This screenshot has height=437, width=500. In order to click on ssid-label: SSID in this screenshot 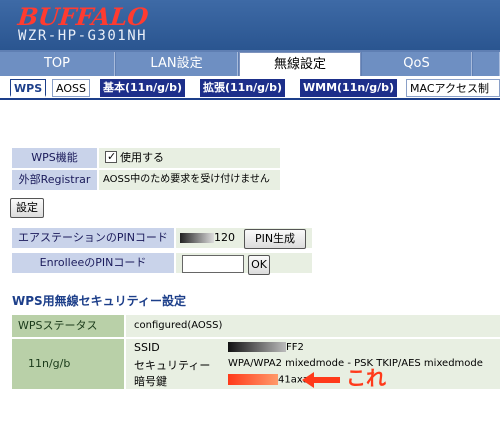, I will do `click(147, 347)`.